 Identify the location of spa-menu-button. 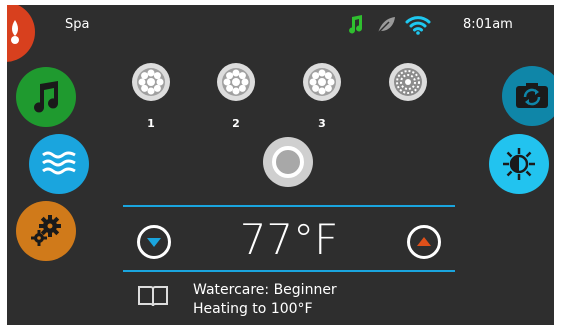
(21, 33).